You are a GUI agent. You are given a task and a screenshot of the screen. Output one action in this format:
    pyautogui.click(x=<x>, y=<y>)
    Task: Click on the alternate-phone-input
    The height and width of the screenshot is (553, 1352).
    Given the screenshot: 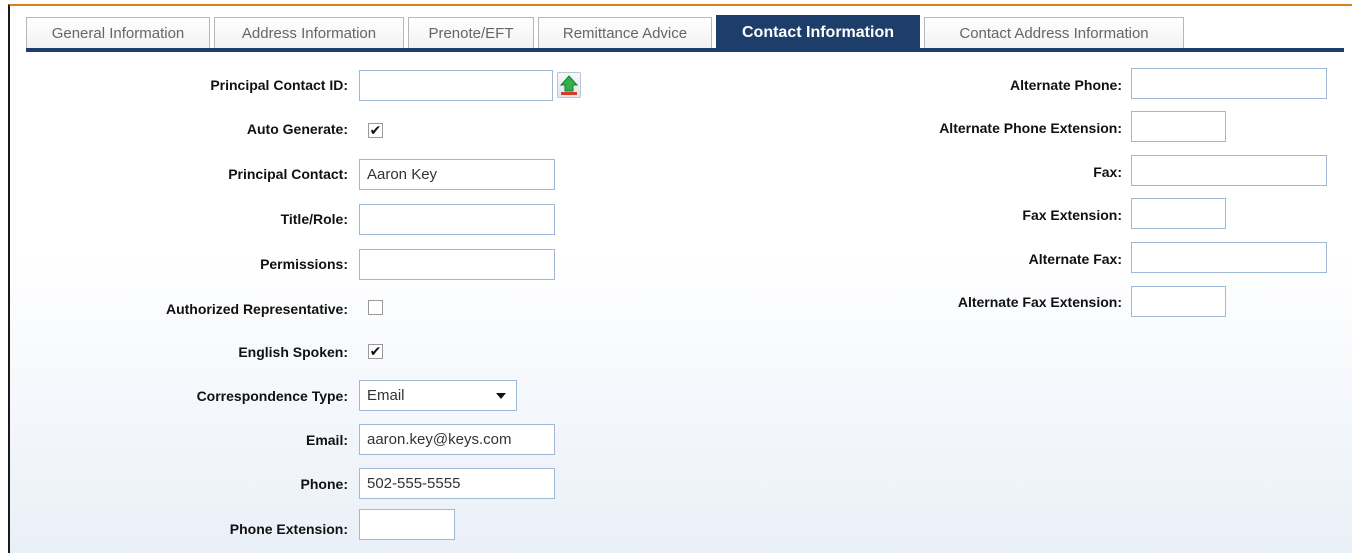 What is the action you would take?
    pyautogui.click(x=1229, y=83)
    